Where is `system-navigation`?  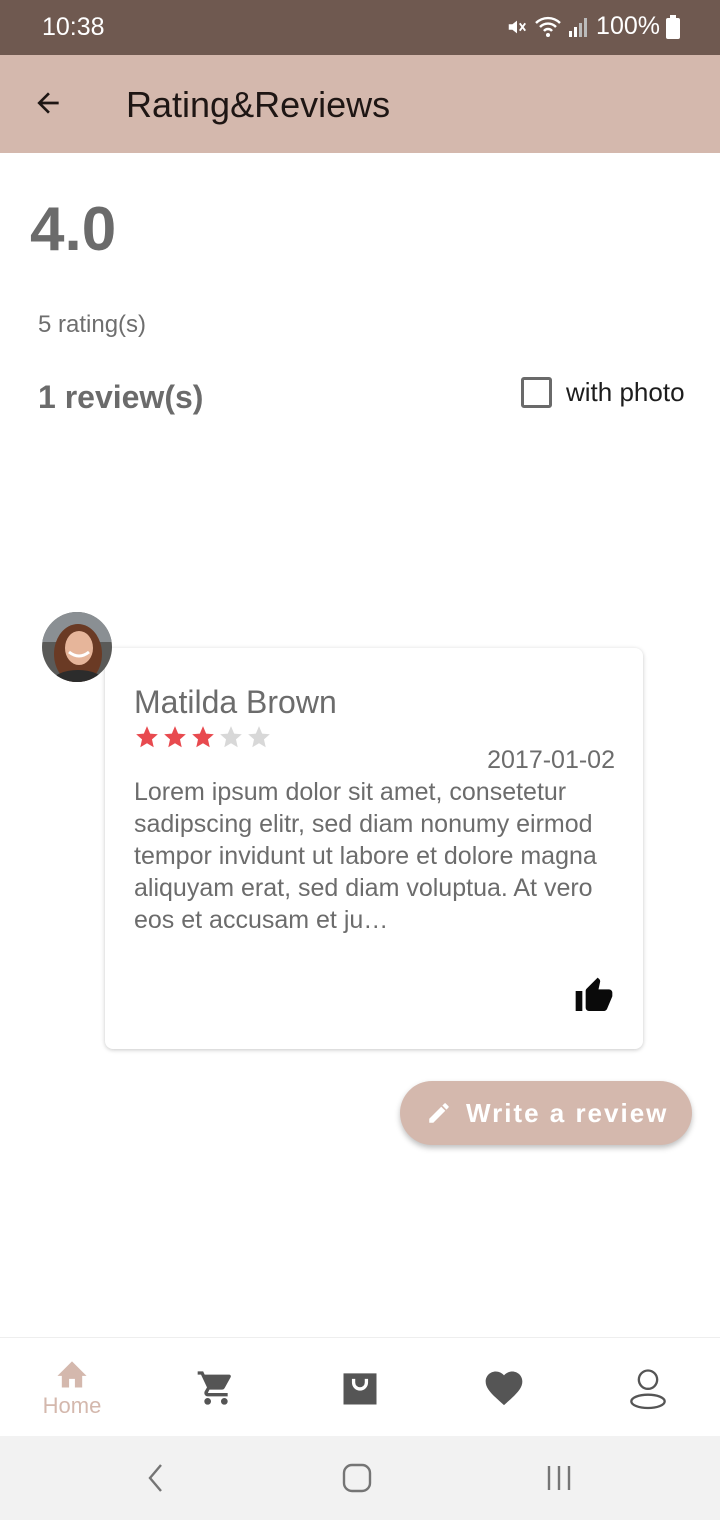 system-navigation is located at coordinates (360, 1478).